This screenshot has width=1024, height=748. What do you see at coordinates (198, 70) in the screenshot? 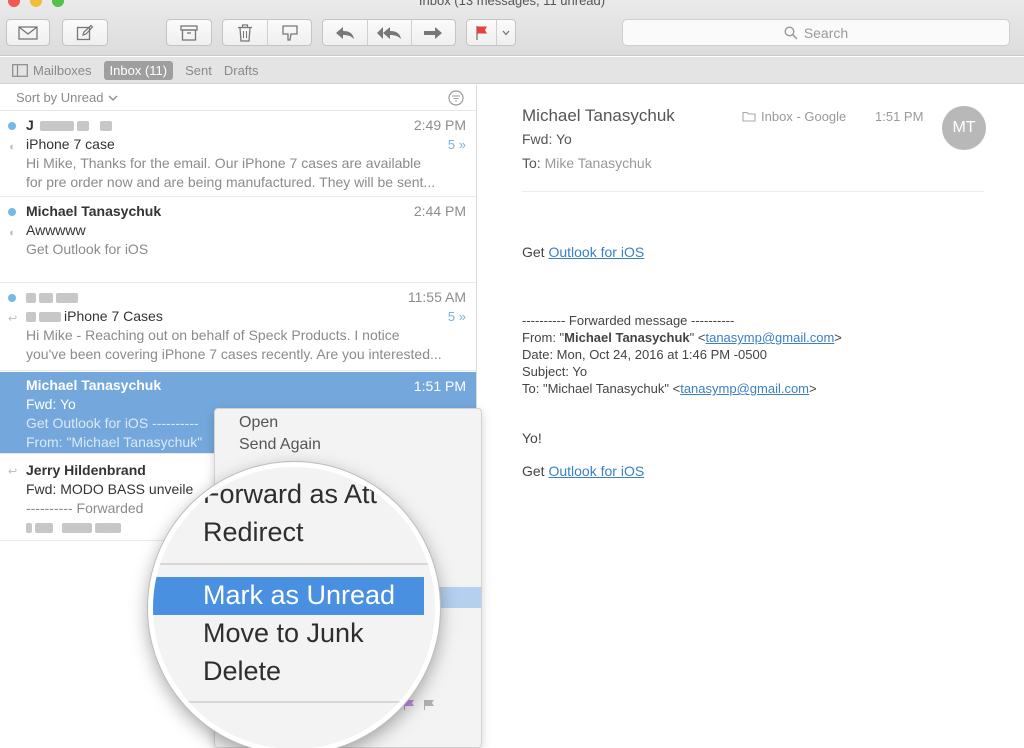
I see `favorite-sent: Sent` at bounding box center [198, 70].